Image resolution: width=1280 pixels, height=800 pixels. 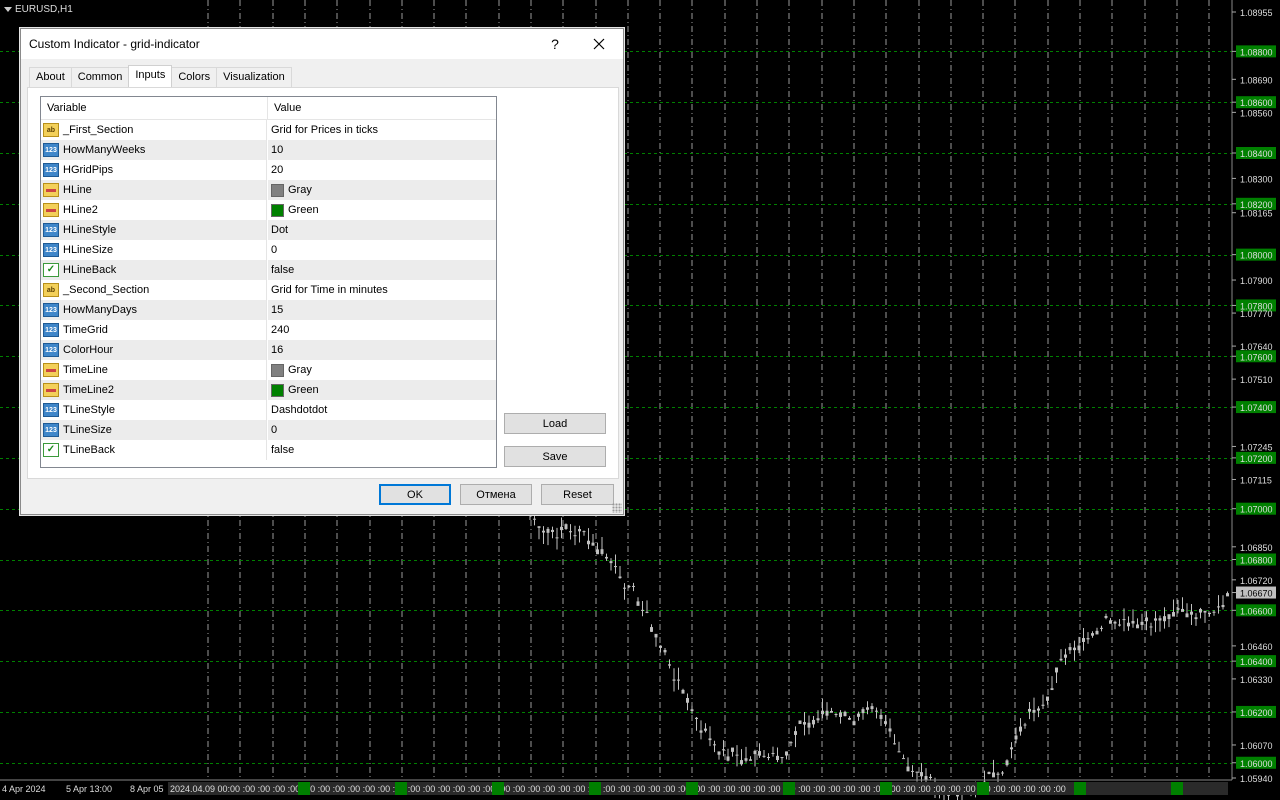 I want to click on table-row: 123 HowManyWeeks 10, so click(x=268, y=150).